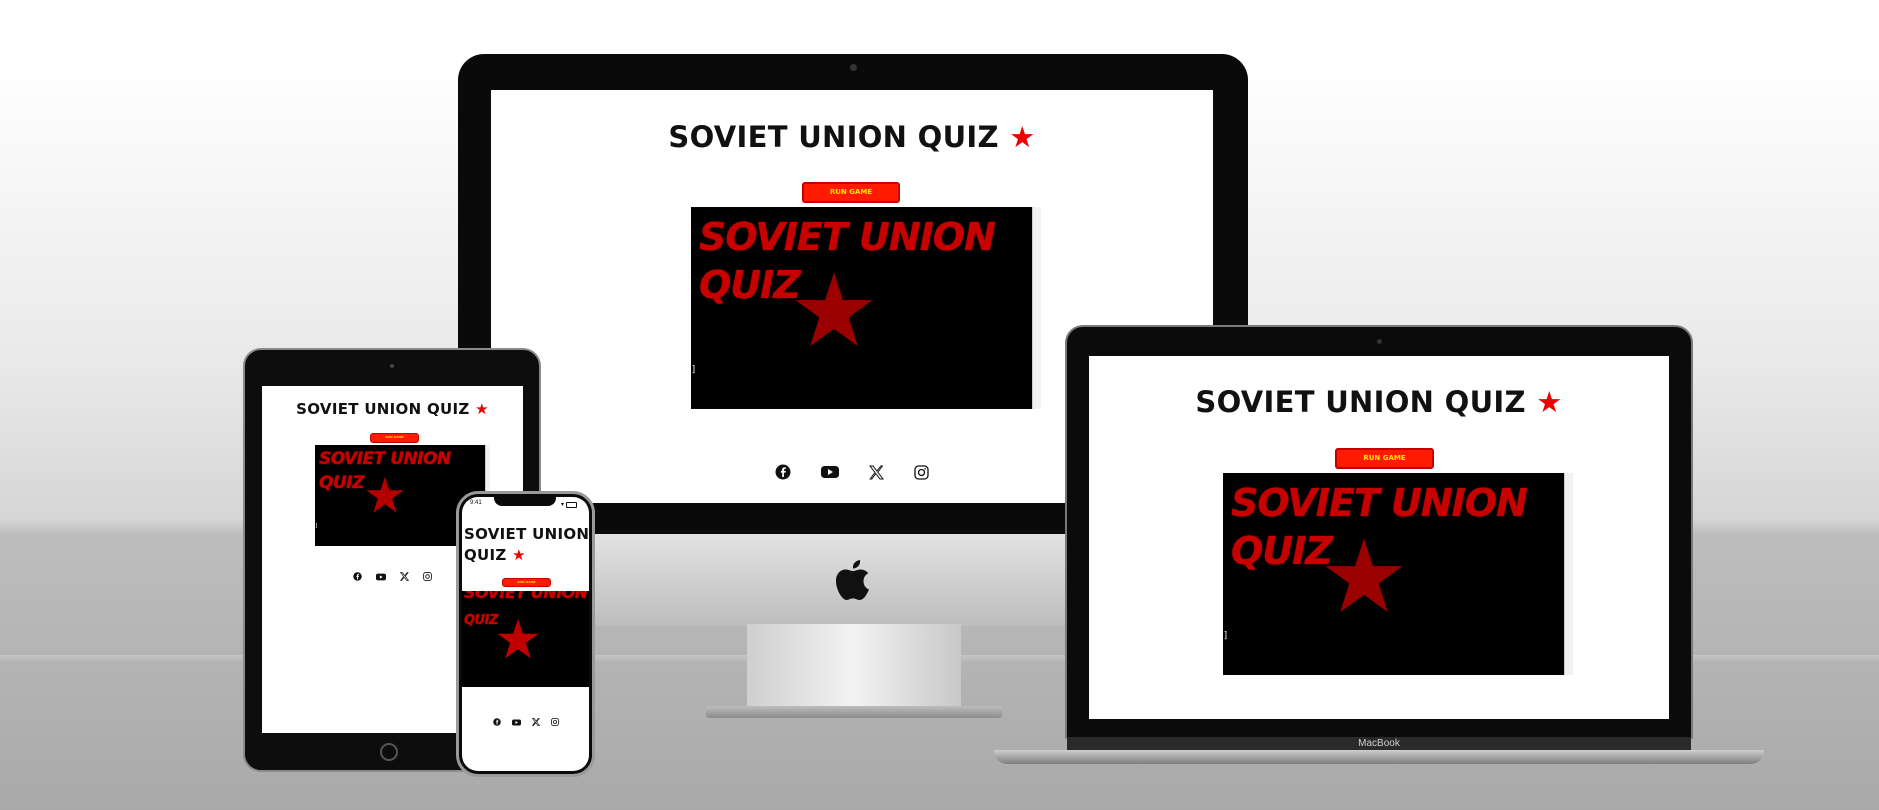 The height and width of the screenshot is (810, 1879). Describe the element at coordinates (476, 503) in the screenshot. I see `status-time: 9:41` at that location.